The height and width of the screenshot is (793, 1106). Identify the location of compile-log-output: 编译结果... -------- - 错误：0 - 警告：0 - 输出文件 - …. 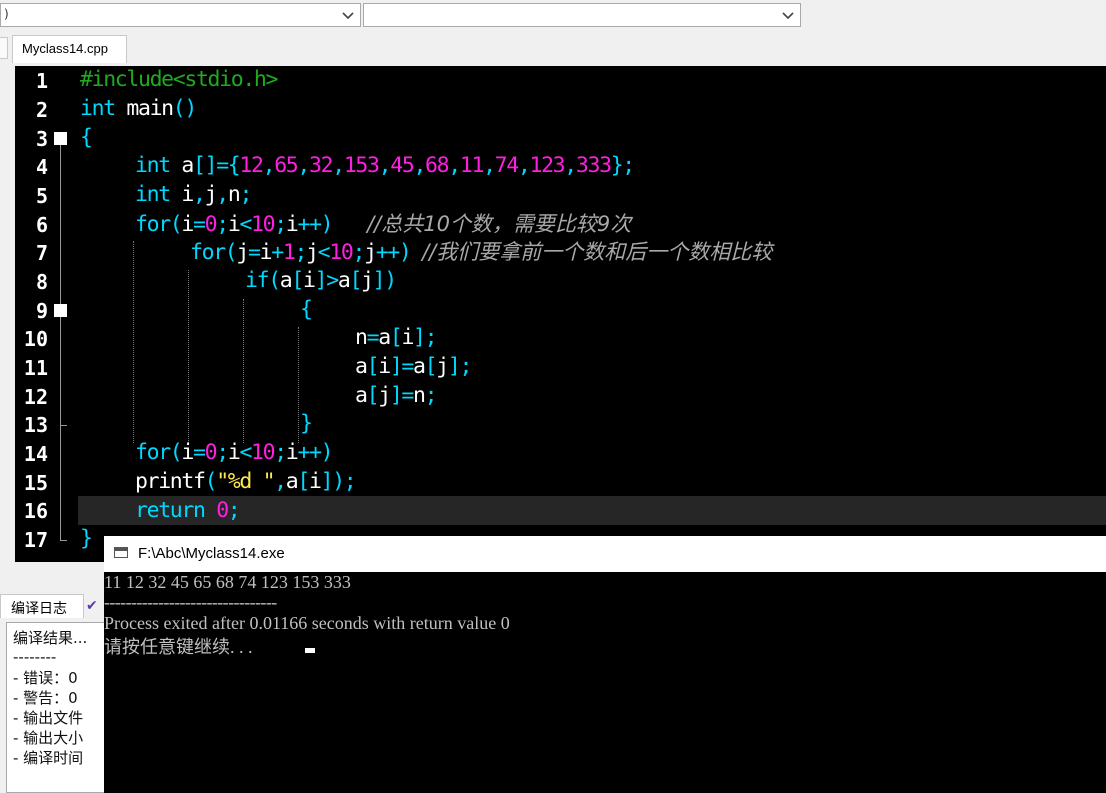
(61, 707).